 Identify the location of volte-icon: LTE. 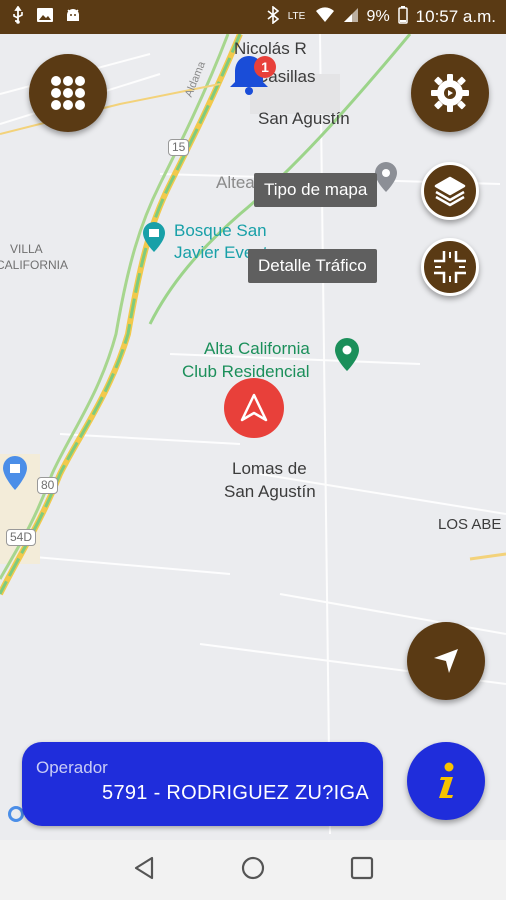
(296, 16).